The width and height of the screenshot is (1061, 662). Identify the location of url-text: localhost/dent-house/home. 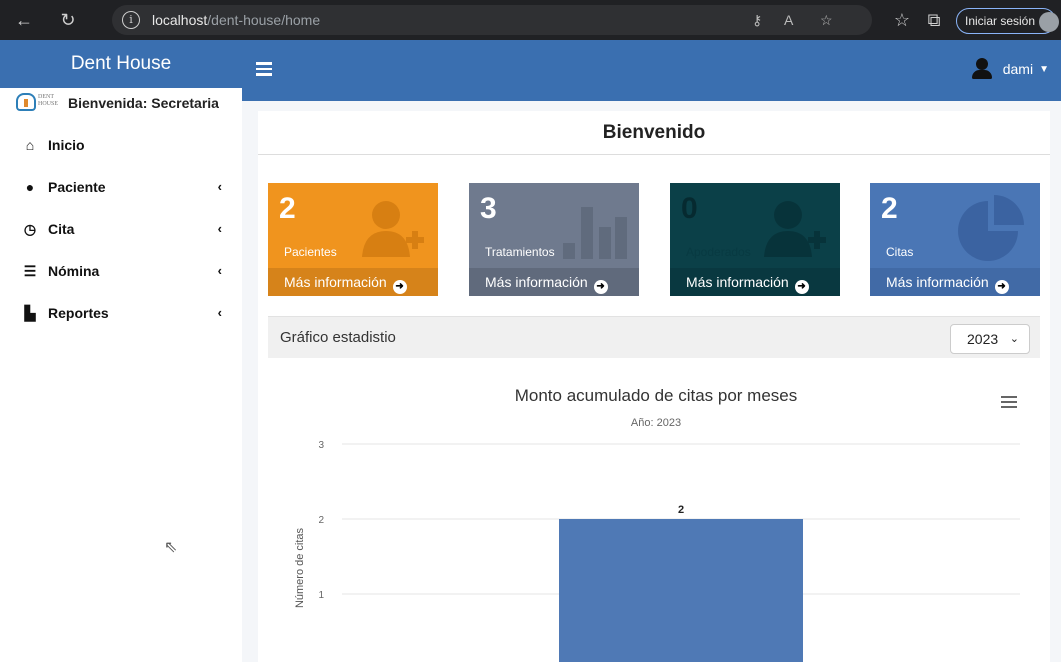
(236, 20).